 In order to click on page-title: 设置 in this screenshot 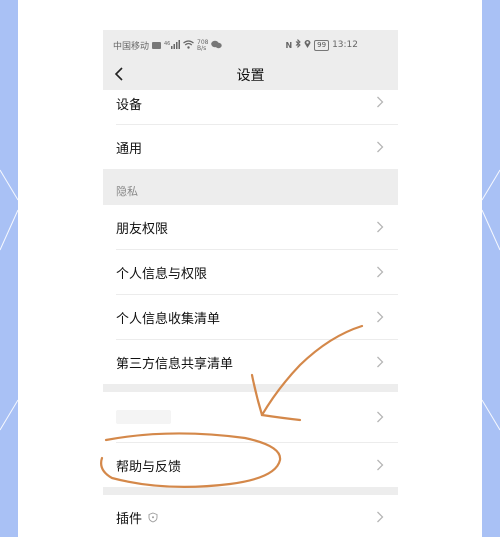, I will do `click(250, 76)`.